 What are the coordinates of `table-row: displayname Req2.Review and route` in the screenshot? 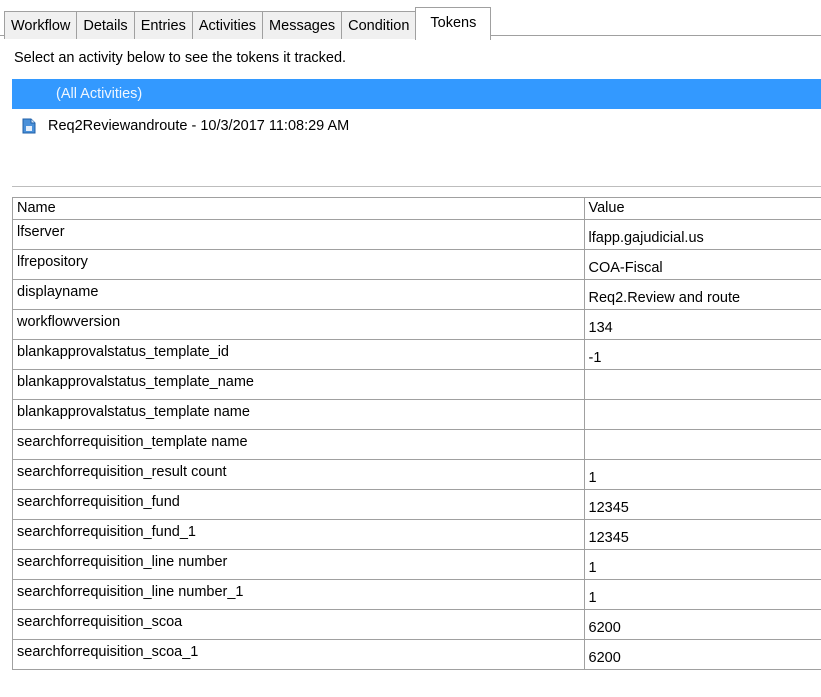 It's located at (417, 294).